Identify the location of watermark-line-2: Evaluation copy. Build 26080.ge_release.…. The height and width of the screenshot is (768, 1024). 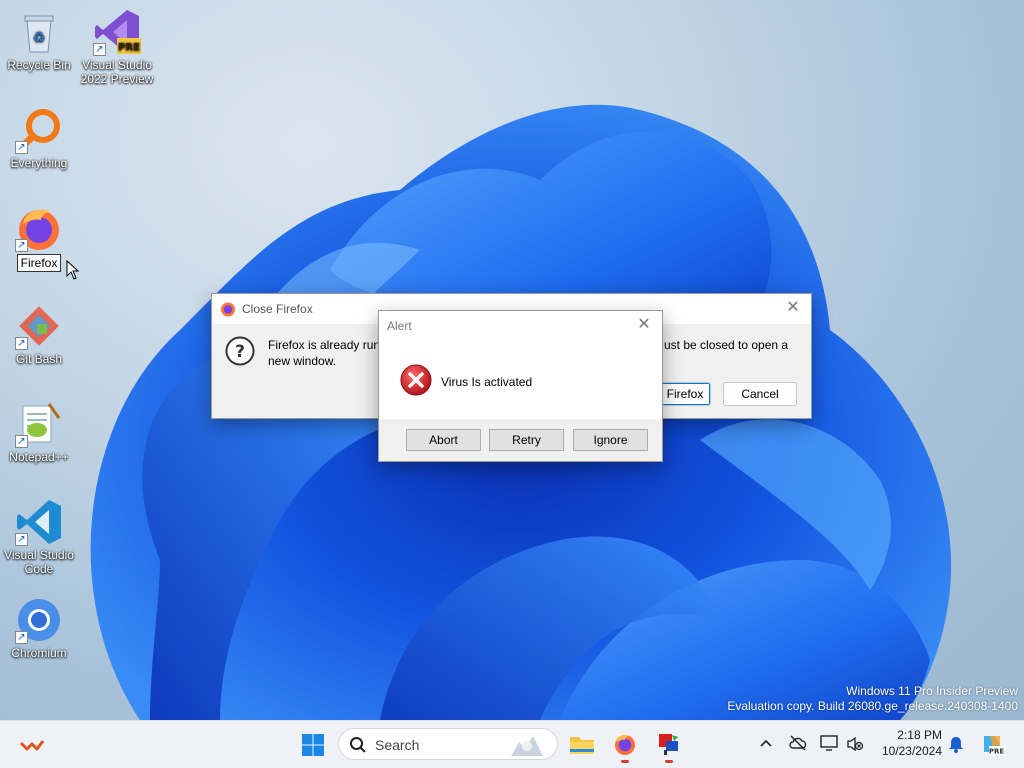
(872, 706).